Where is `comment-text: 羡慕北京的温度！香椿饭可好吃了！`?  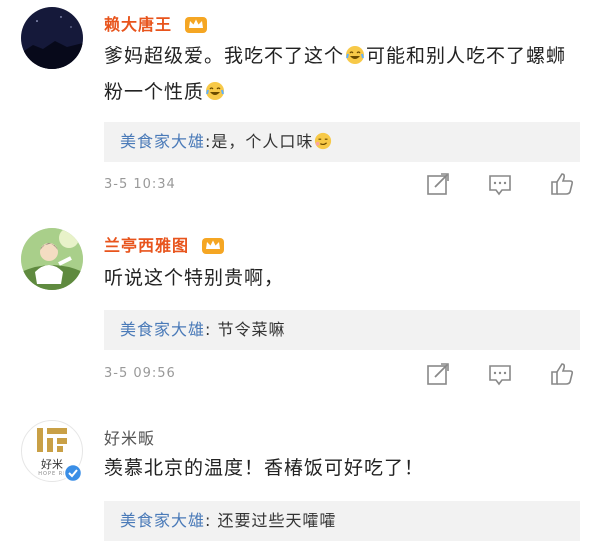
comment-text: 羡慕北京的温度！香椿饭可好吃了！ is located at coordinates (264, 468).